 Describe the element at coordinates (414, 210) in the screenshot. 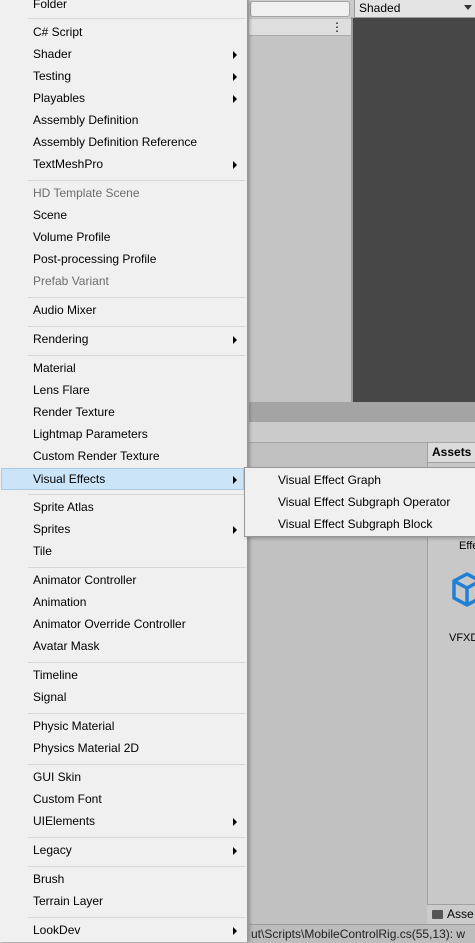

I see `scene-view` at that location.